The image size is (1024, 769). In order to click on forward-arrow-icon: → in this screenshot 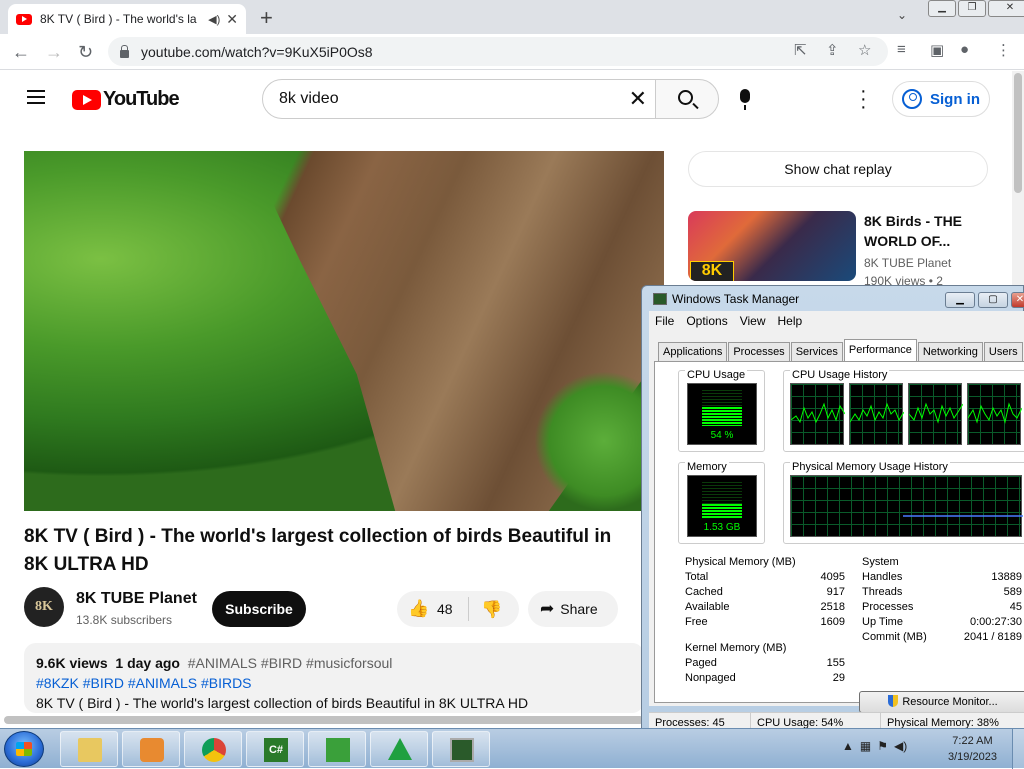, I will do `click(54, 52)`.